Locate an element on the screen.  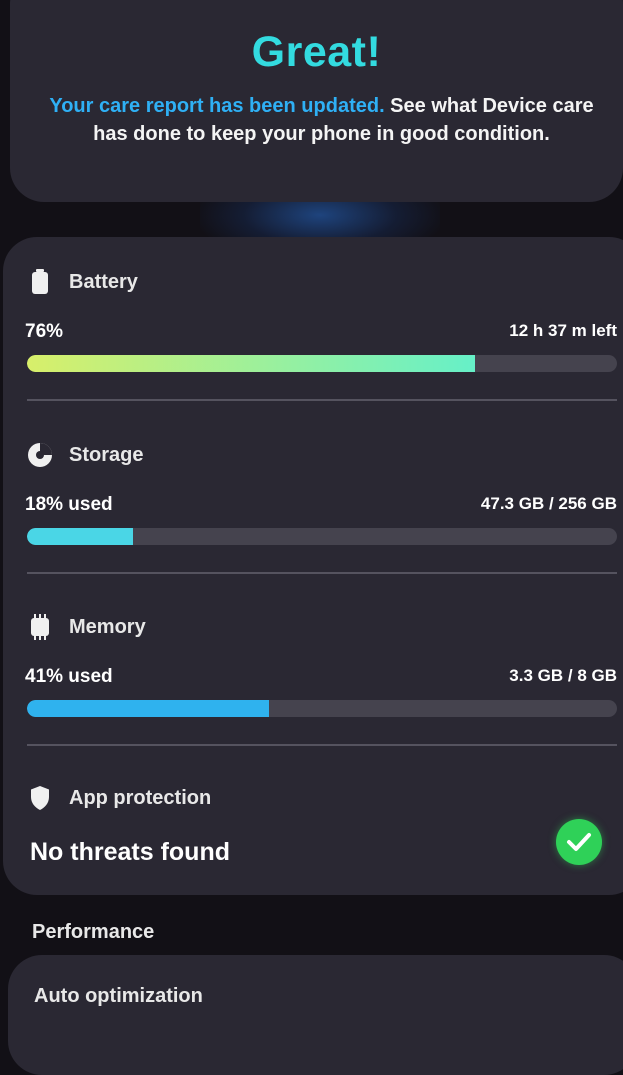
battery-title: Battery is located at coordinates (103, 281).